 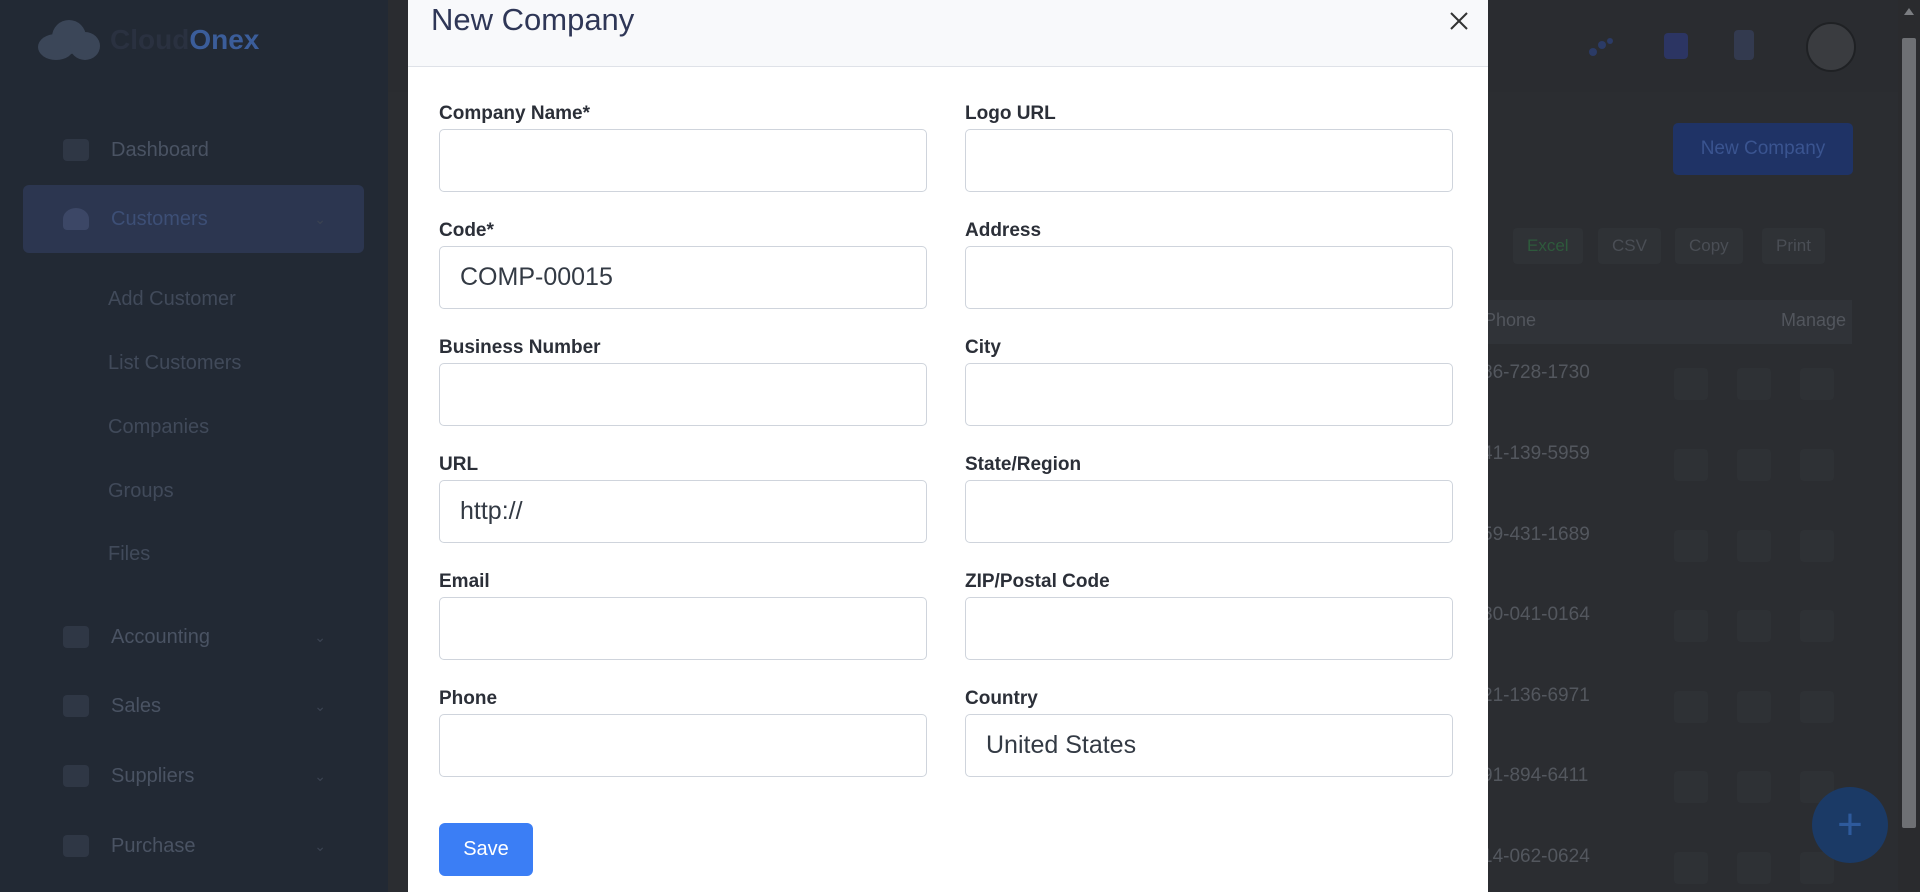 What do you see at coordinates (983, 347) in the screenshot?
I see `city-label: City` at bounding box center [983, 347].